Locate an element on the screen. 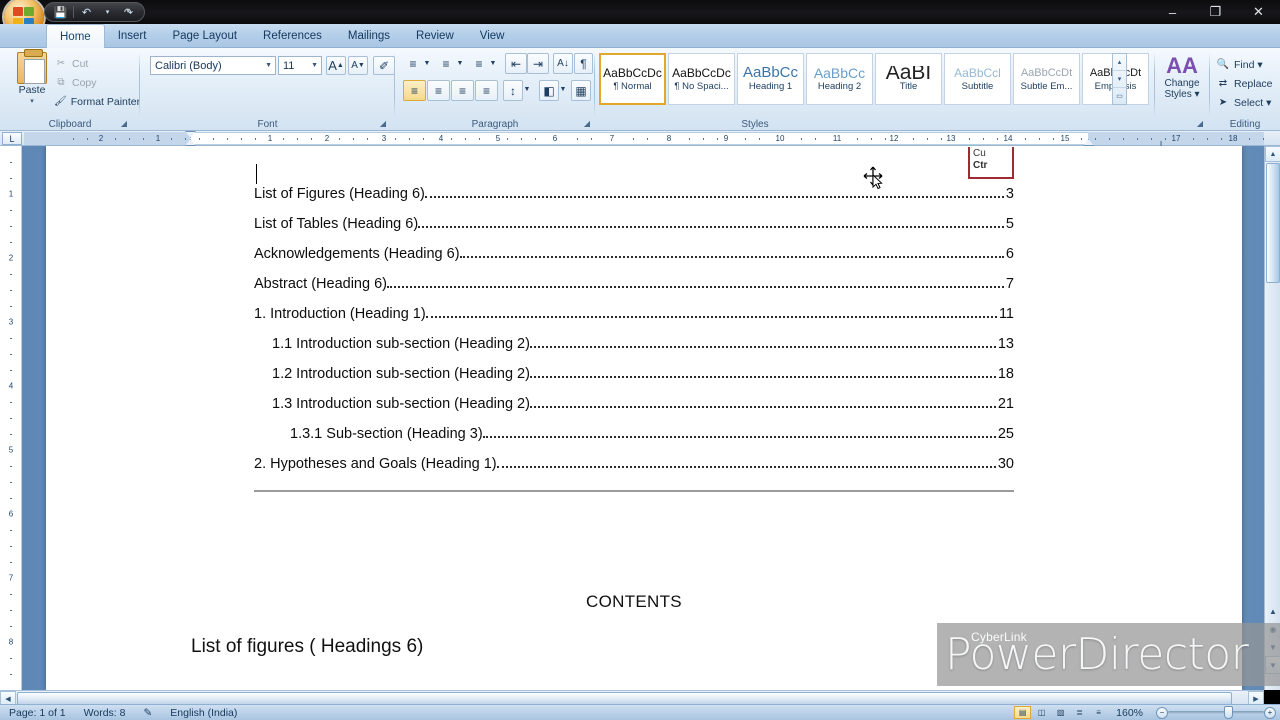 The height and width of the screenshot is (720, 1280). tab-view: View is located at coordinates (492, 36).